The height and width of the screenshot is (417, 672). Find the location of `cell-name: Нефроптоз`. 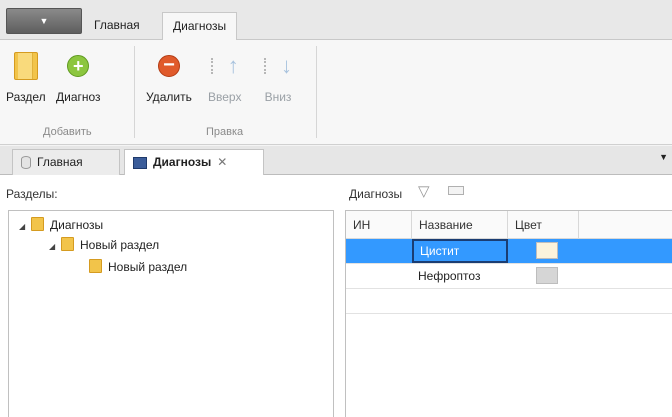

cell-name: Нефроптоз is located at coordinates (460, 276).